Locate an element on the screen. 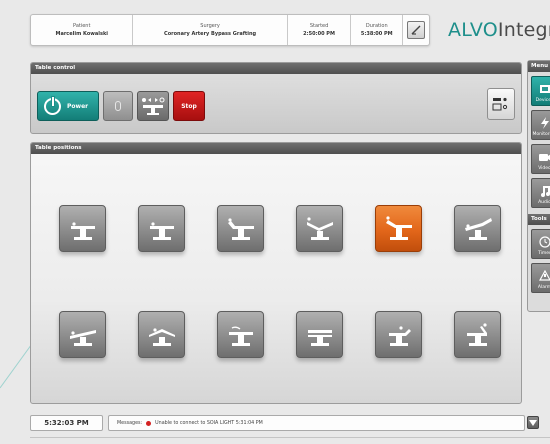  table-tilt-left-icon is located at coordinates (82, 337).